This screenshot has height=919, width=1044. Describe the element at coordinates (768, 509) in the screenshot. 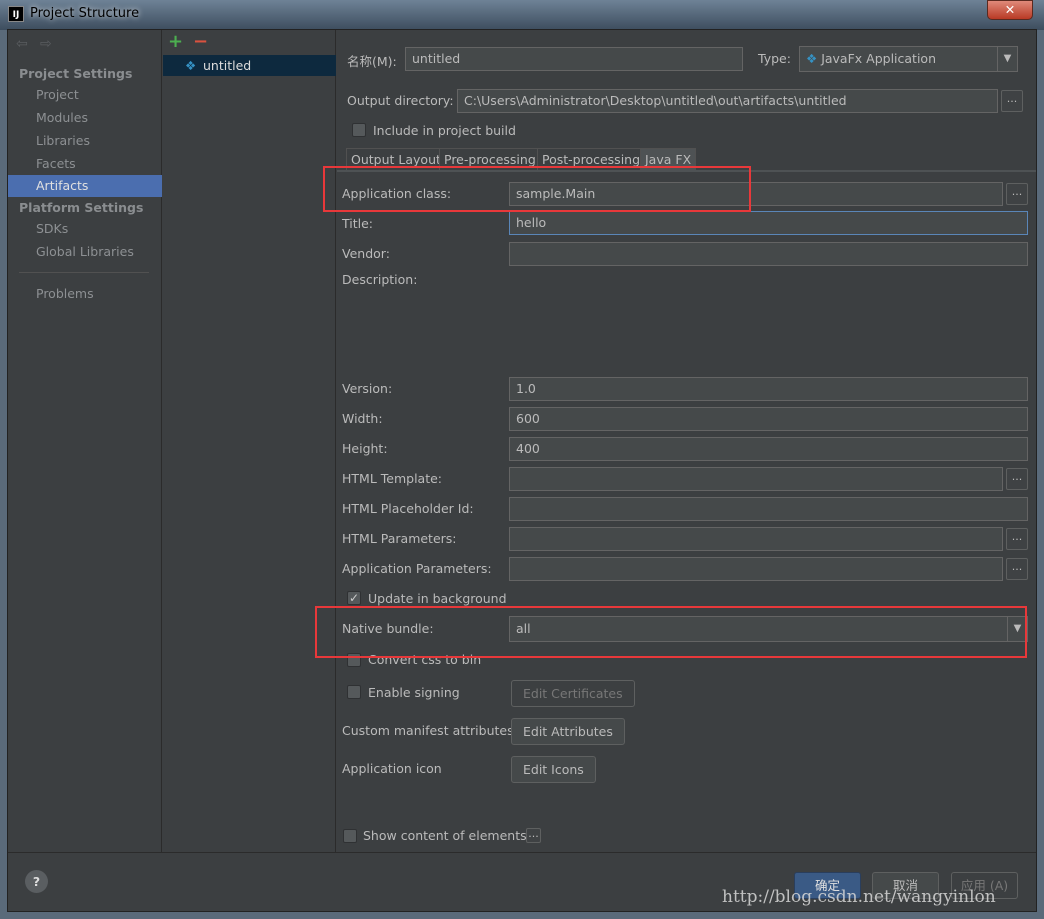

I see `html-placeholder-input` at that location.